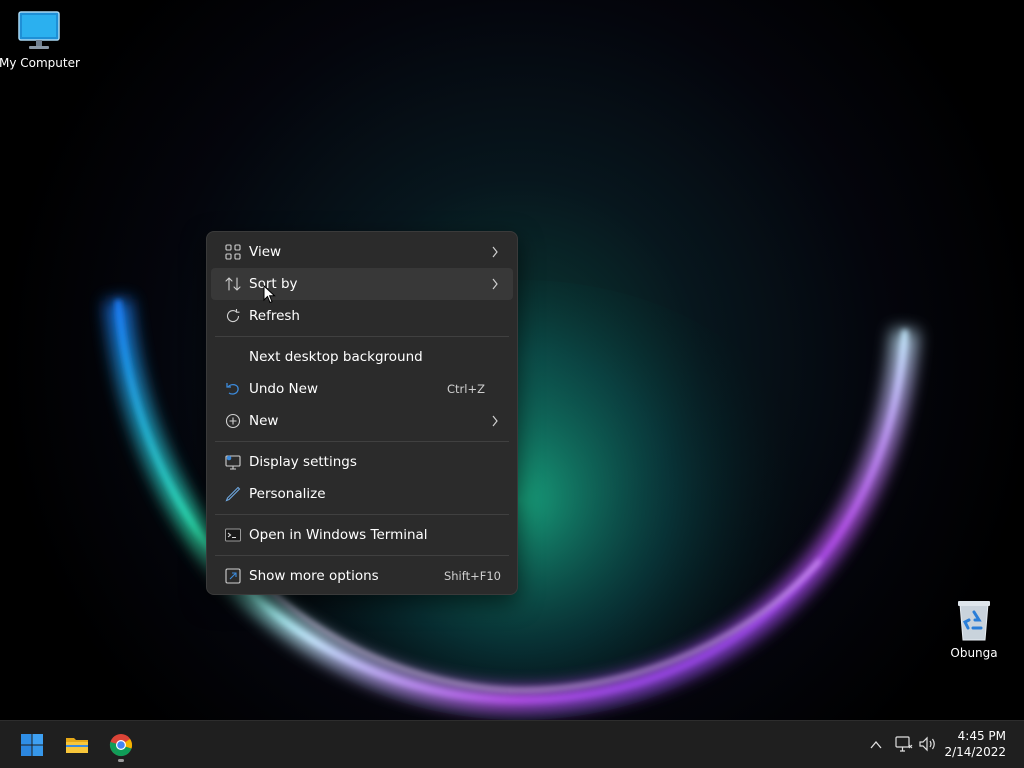 The width and height of the screenshot is (1024, 768). I want to click on menu-item-show-more-options: Show more options Shift+F10, so click(362, 576).